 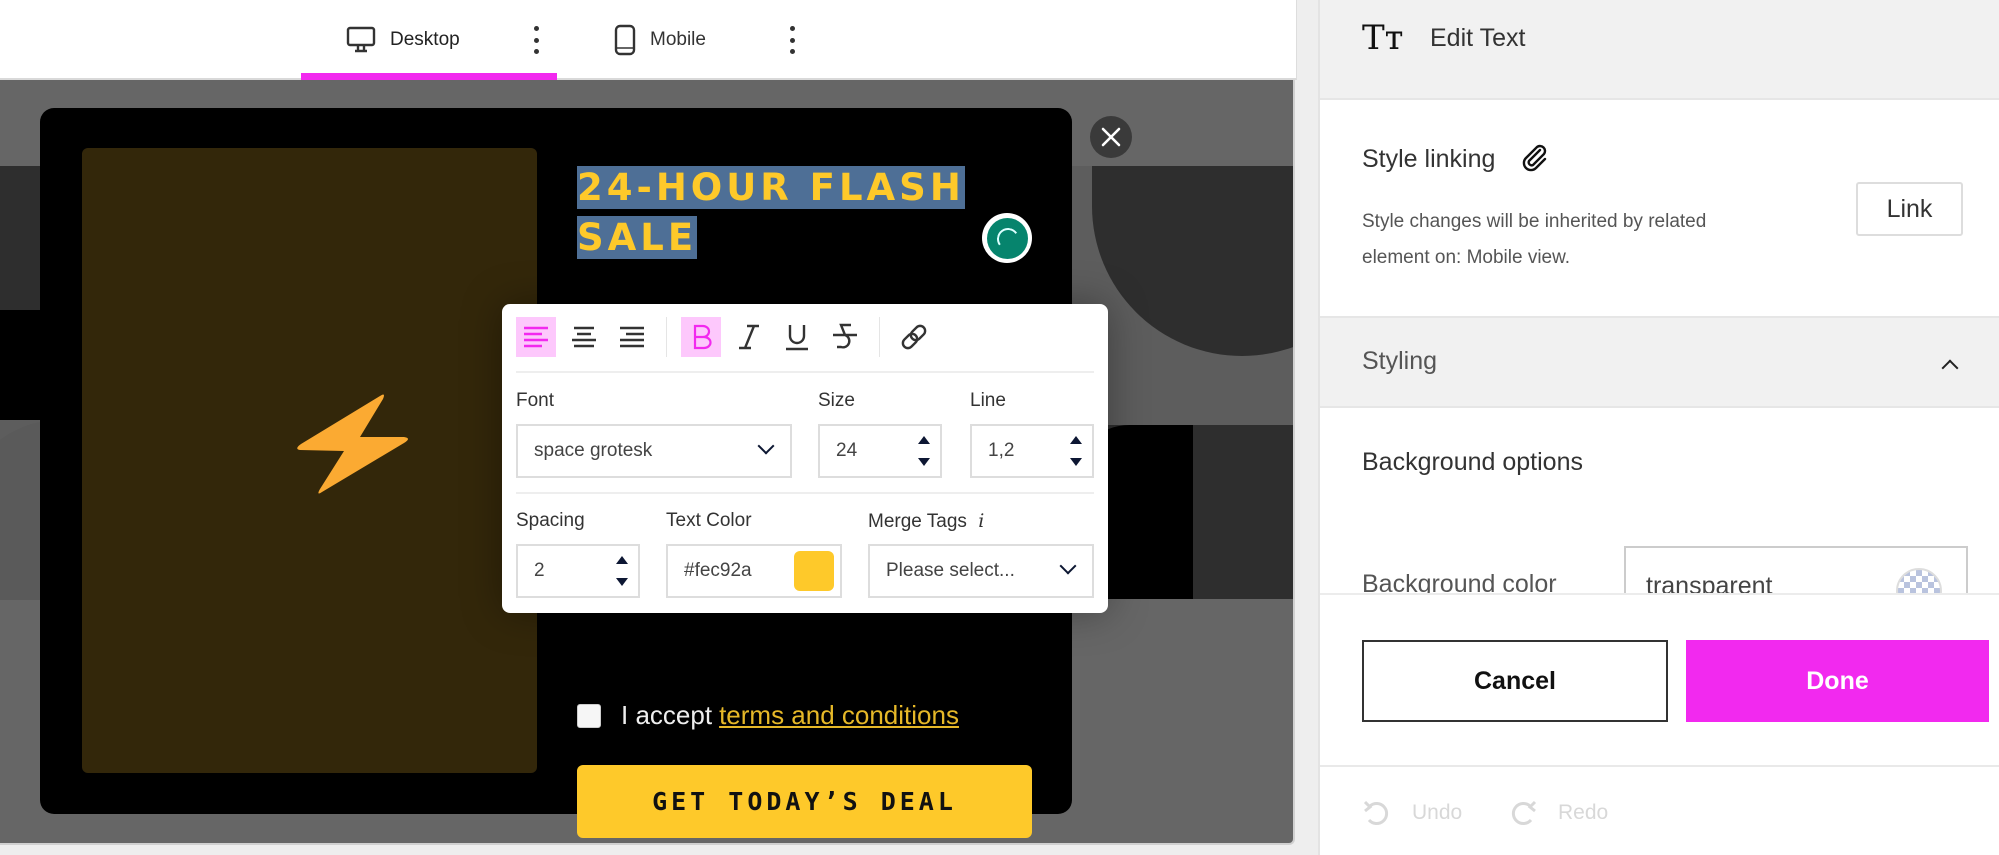 What do you see at coordinates (847, 450) in the screenshot?
I see `size-value: 24` at bounding box center [847, 450].